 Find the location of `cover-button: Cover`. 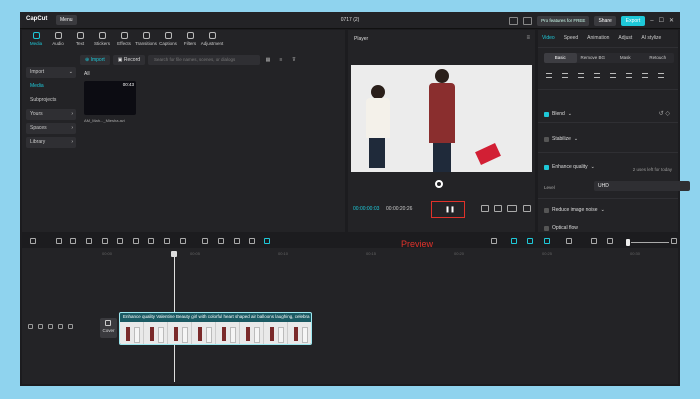

cover-button: Cover is located at coordinates (108, 328).